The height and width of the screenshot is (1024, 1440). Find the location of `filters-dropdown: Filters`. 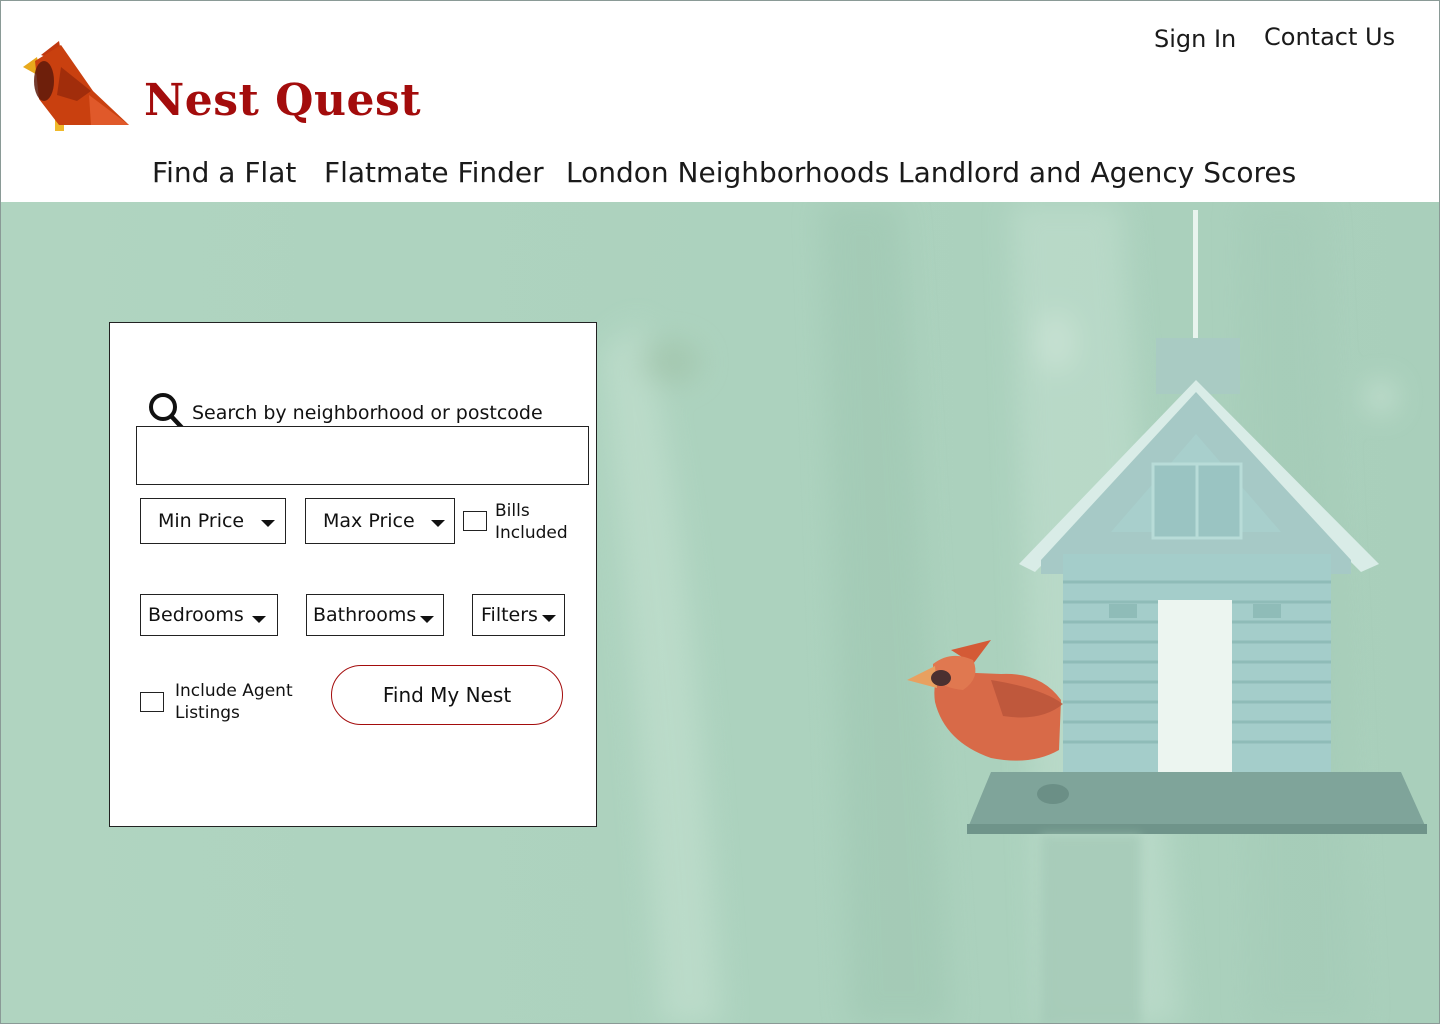

filters-dropdown: Filters is located at coordinates (518, 615).